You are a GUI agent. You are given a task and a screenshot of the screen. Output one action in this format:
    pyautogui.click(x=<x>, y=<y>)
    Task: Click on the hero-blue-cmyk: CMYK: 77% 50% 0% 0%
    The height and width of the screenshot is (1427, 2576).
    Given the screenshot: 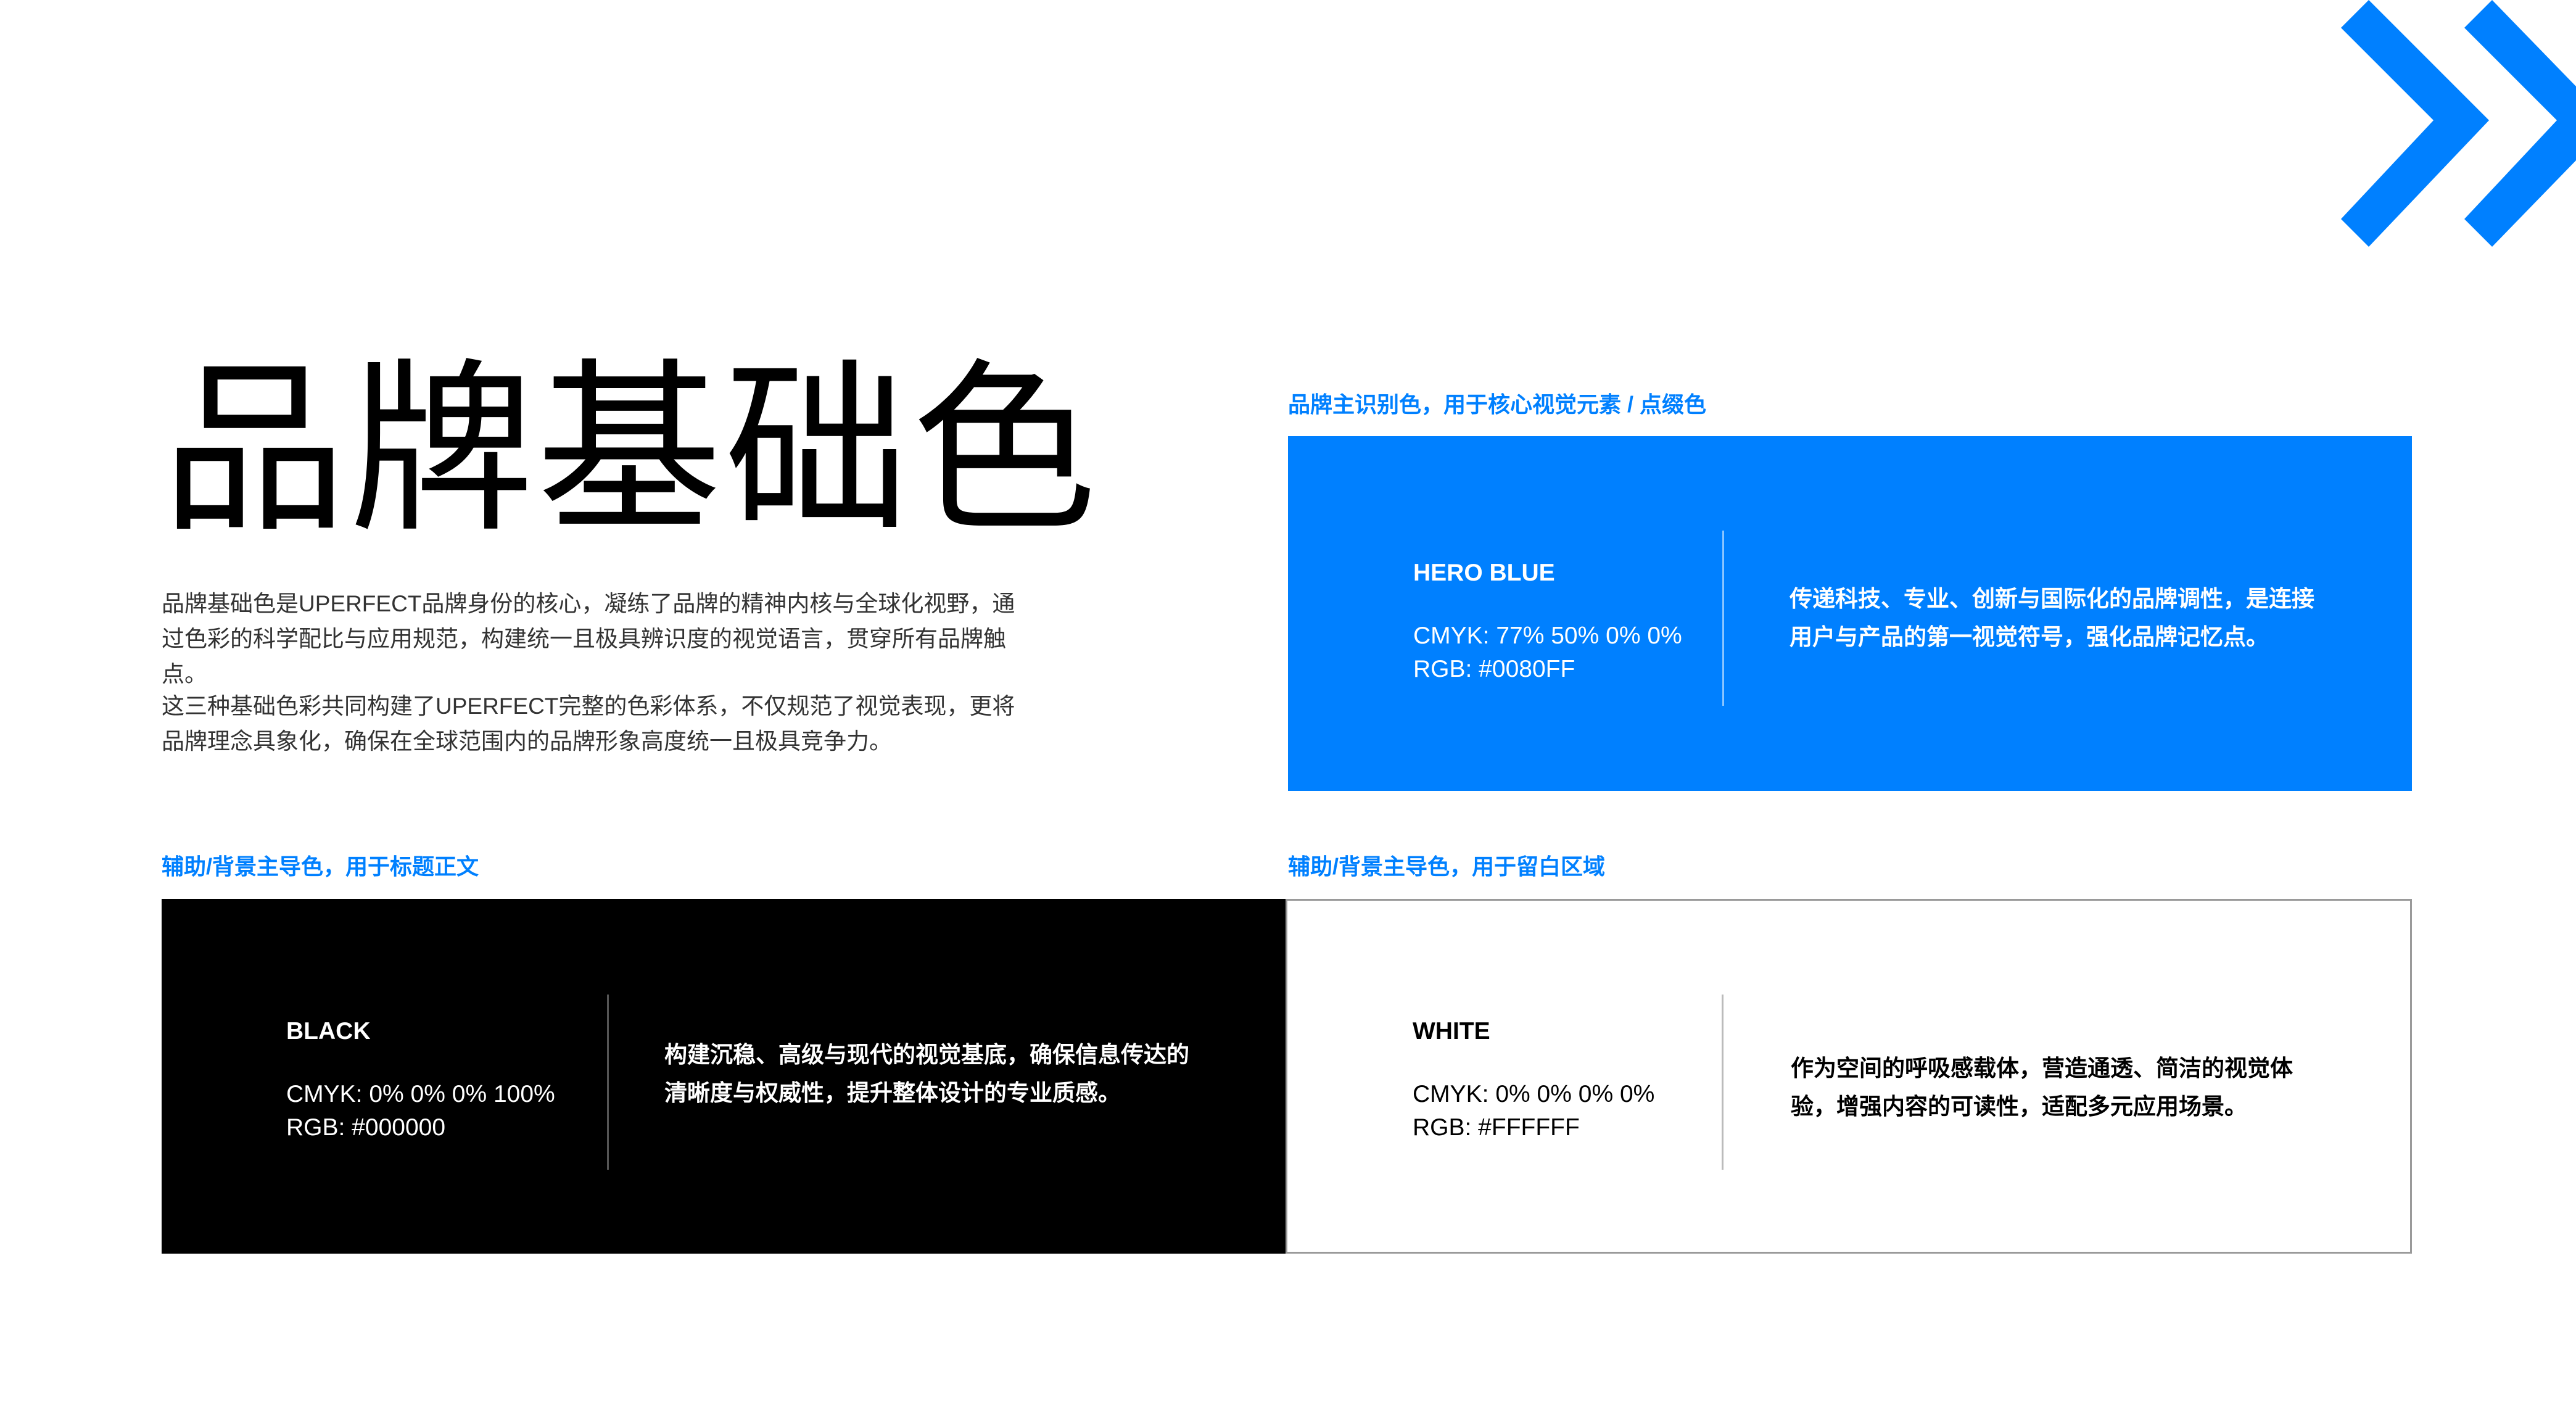 What is the action you would take?
    pyautogui.click(x=1547, y=636)
    